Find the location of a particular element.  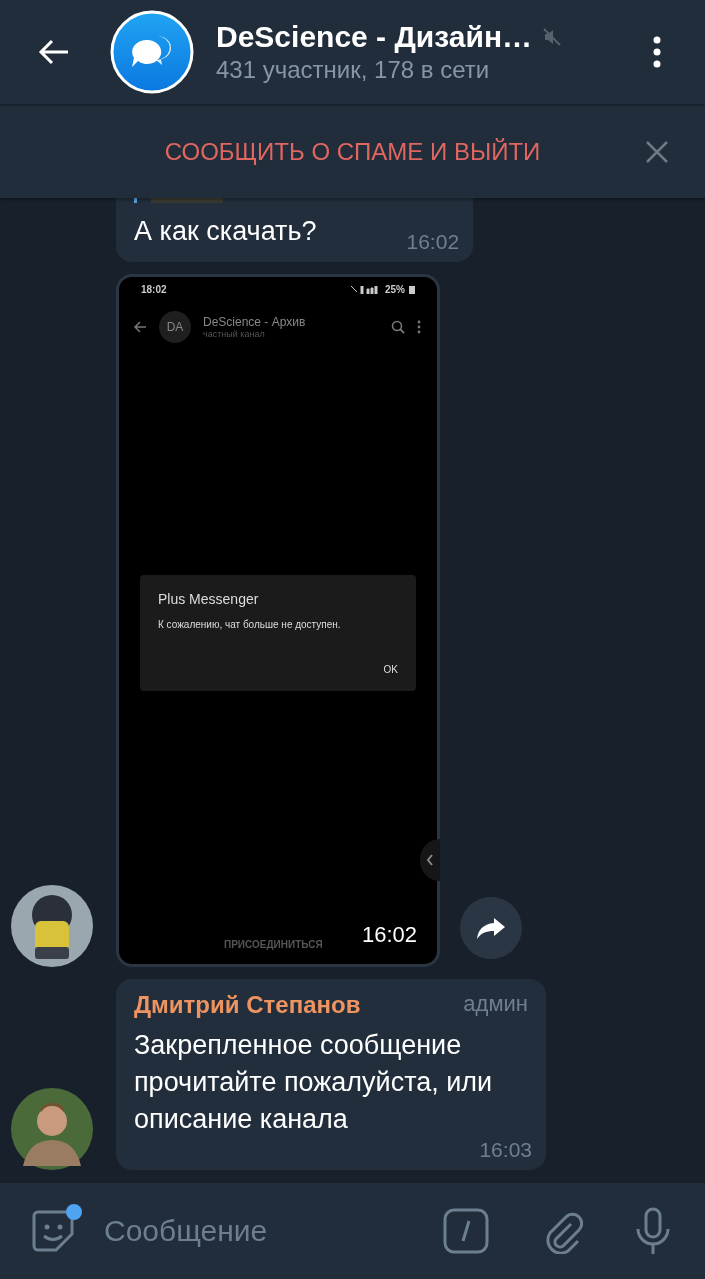

message-text: А как скачать? is located at coordinates (225, 231).